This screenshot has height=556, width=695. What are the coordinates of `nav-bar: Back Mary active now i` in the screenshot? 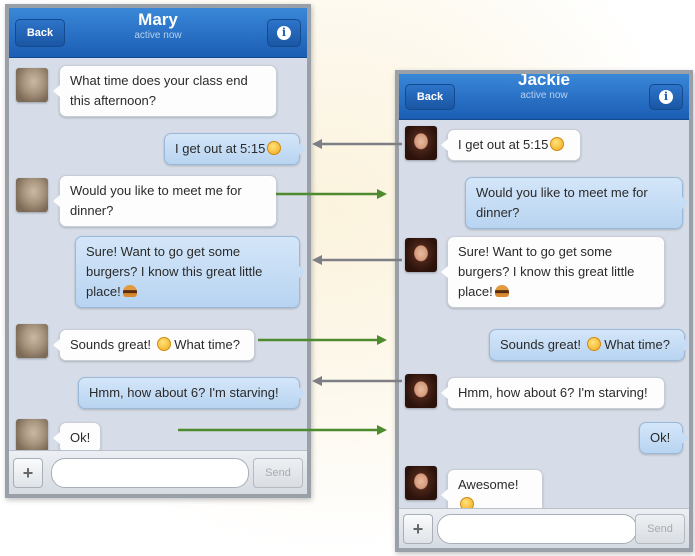 It's located at (158, 33).